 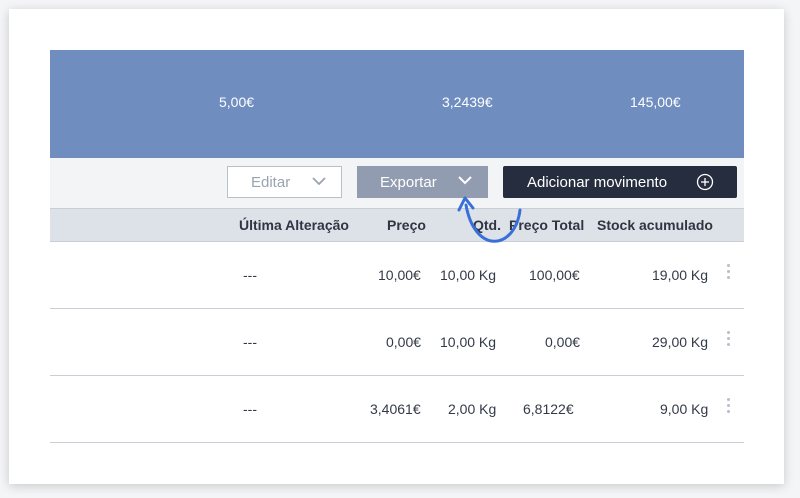 What do you see at coordinates (408, 182) in the screenshot?
I see `export-button-label: Exportar` at bounding box center [408, 182].